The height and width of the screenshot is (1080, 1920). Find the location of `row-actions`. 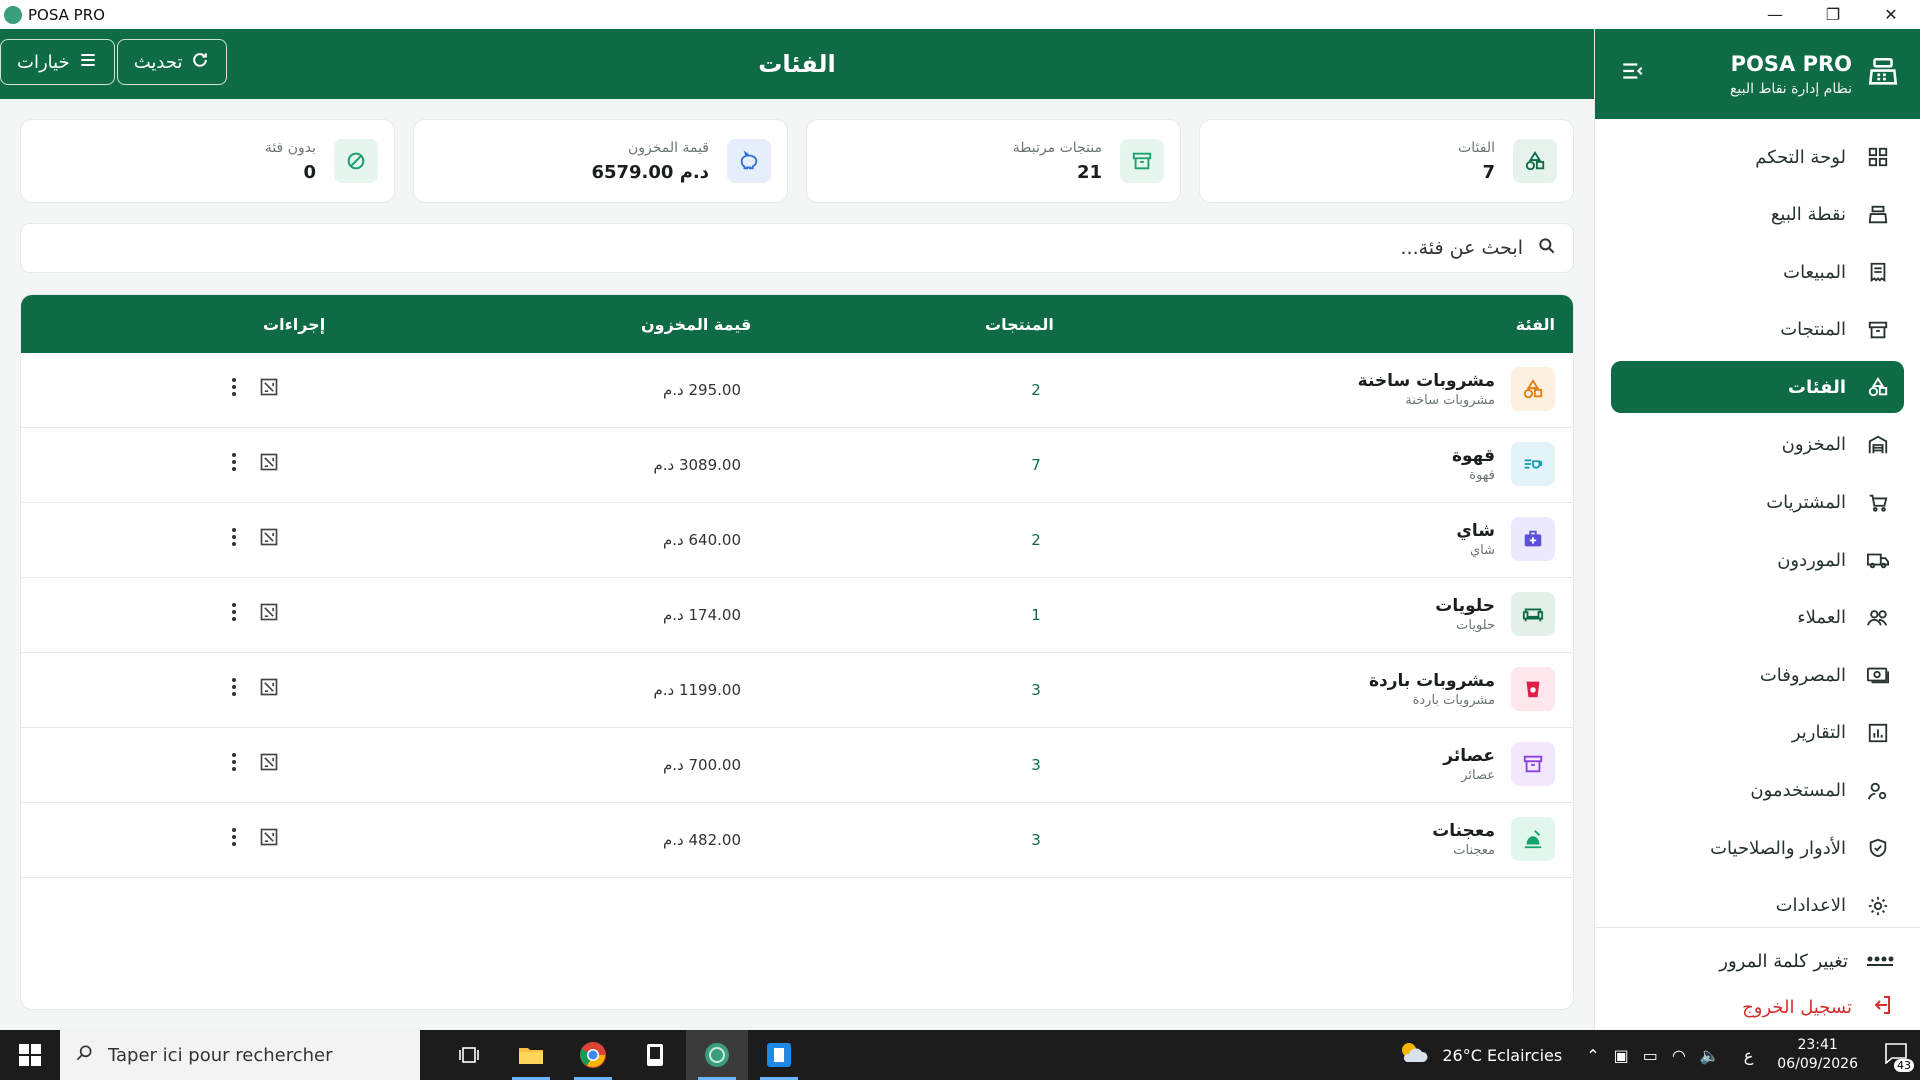

row-actions is located at coordinates (255, 764).